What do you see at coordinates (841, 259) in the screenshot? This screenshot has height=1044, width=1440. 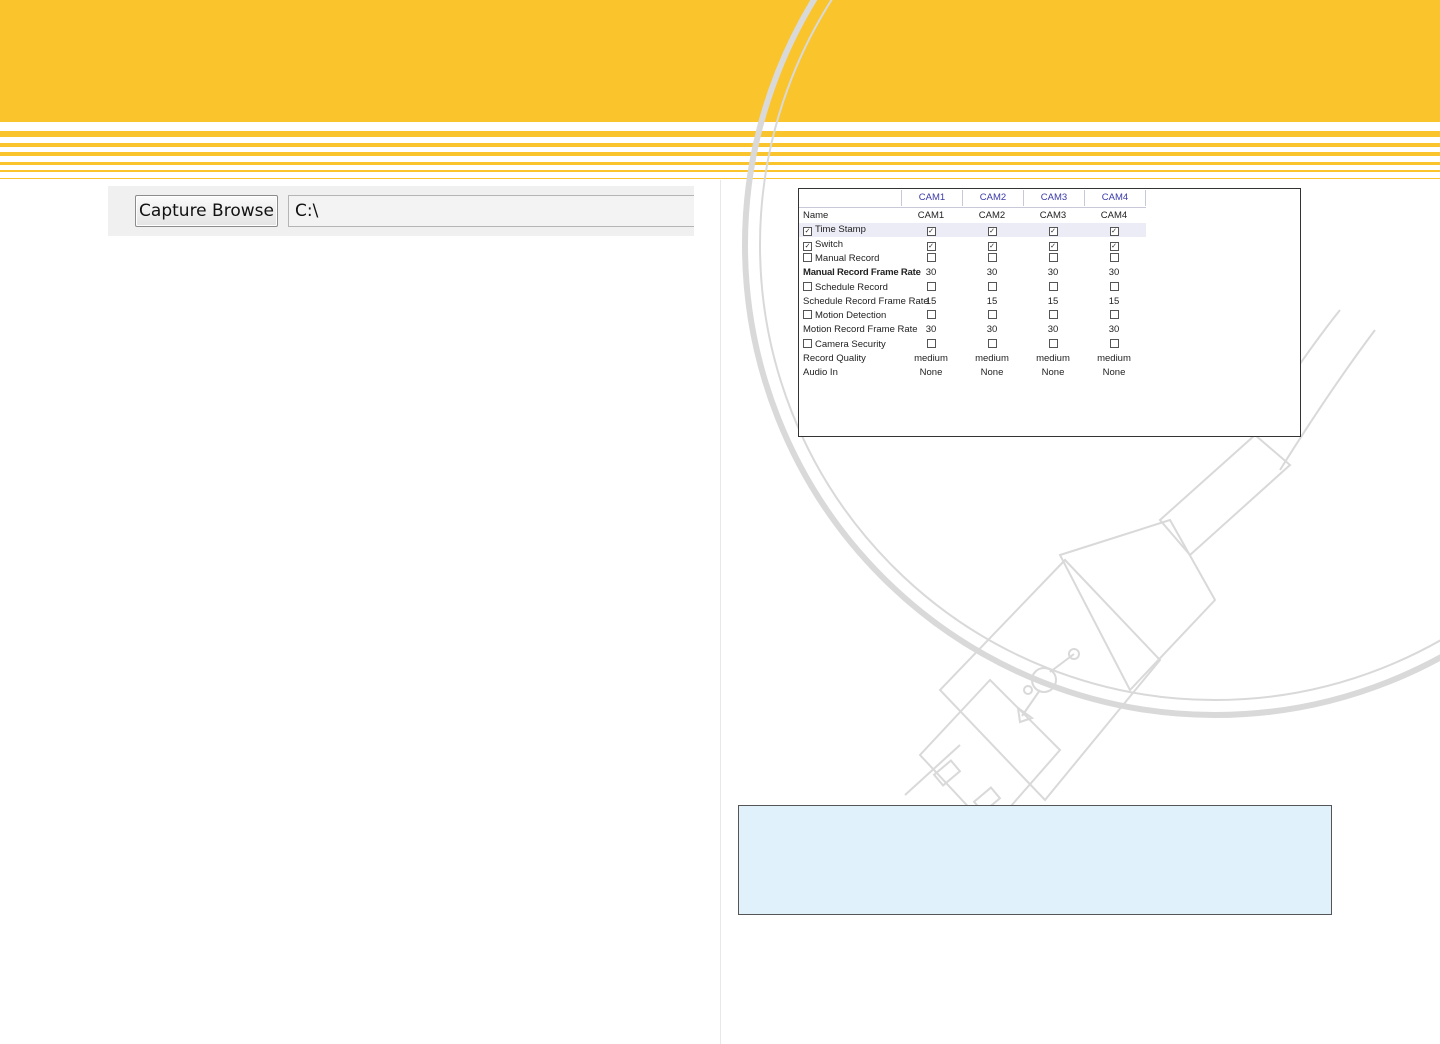 I see `row-label: Manual Record` at bounding box center [841, 259].